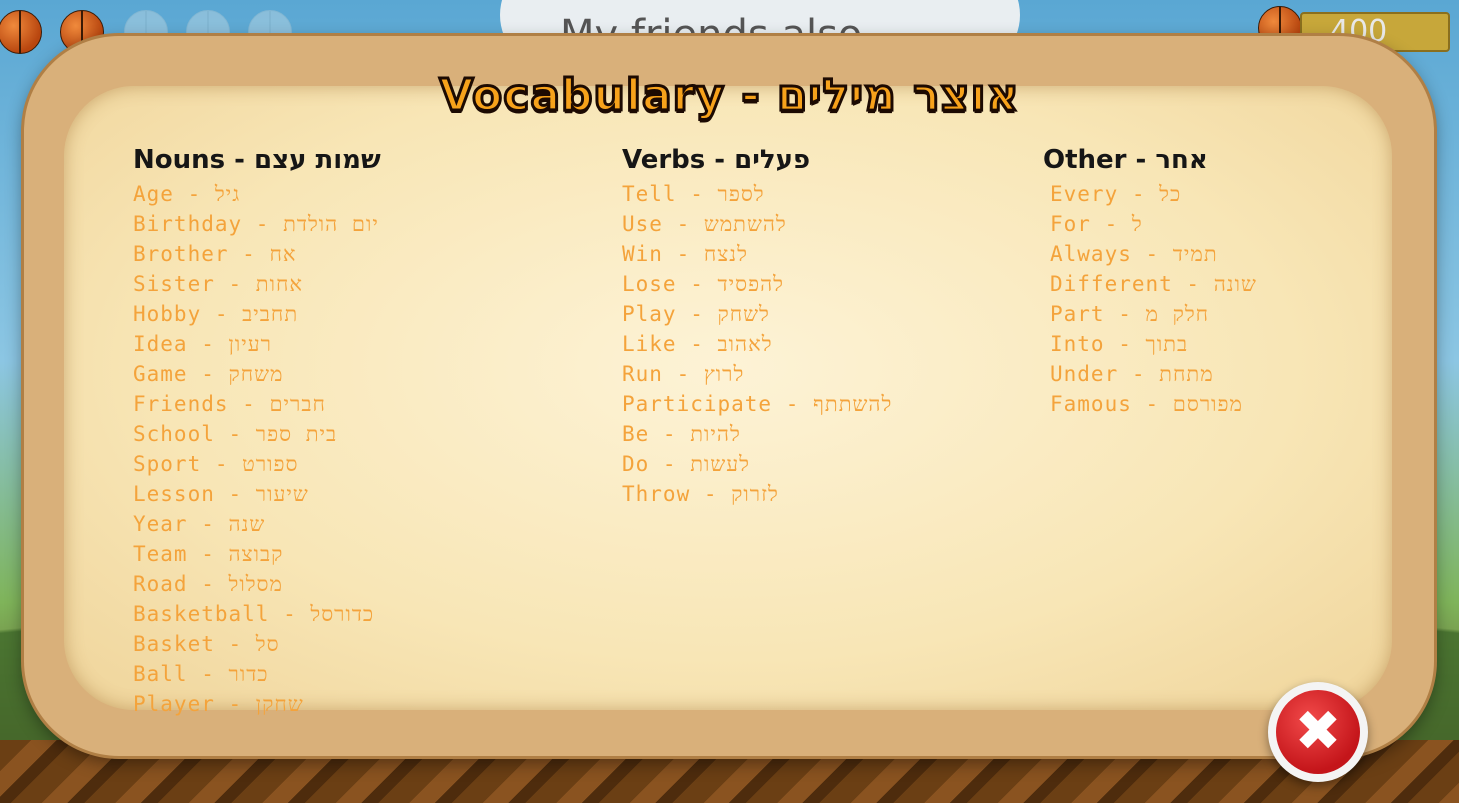 The image size is (1459, 803). What do you see at coordinates (218, 704) in the screenshot?
I see `vocabulary-item: Player - שחקן` at bounding box center [218, 704].